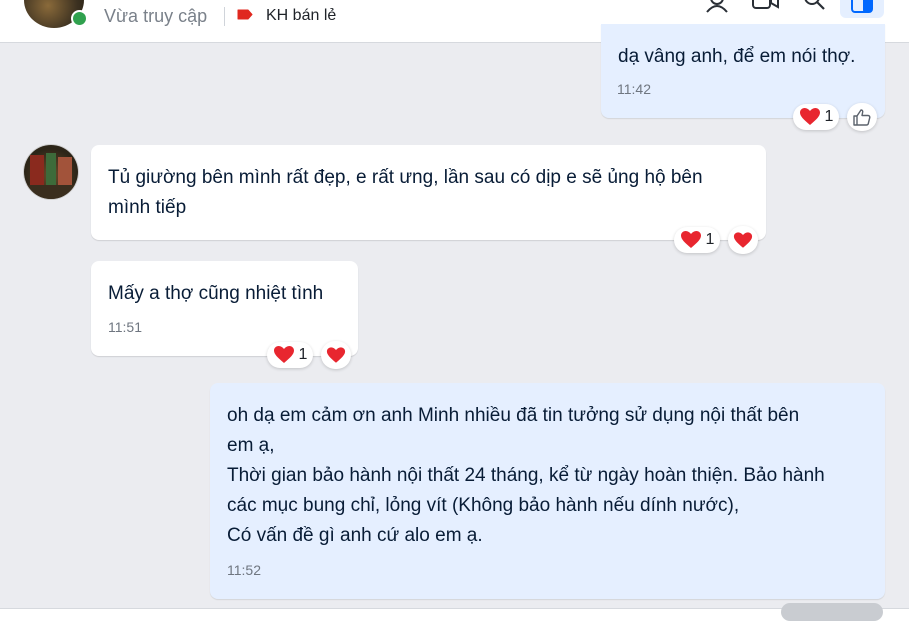  Describe the element at coordinates (224, 308) in the screenshot. I see `message-bubble-received: Mấy a thợ cũng nhiệt tình 11:51` at that location.